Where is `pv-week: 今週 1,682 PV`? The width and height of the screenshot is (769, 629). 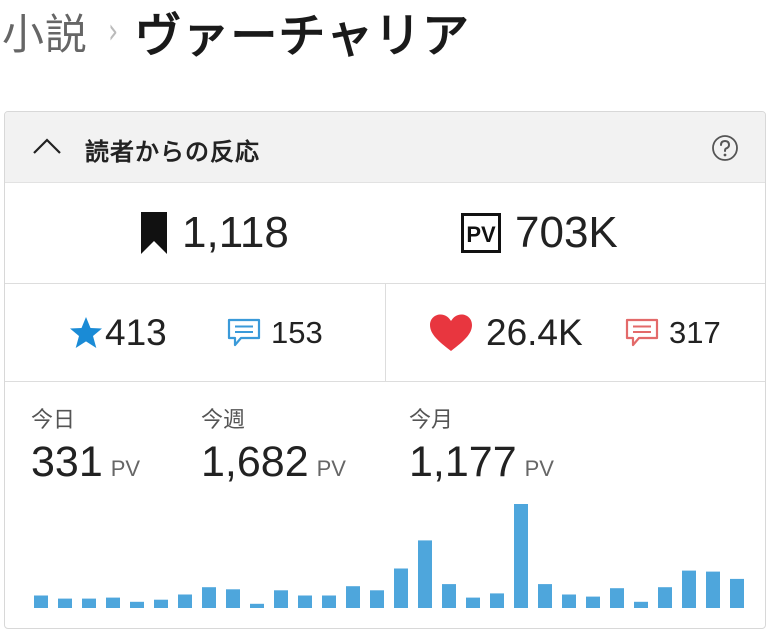
pv-week: 今週 1,682 PV is located at coordinates (273, 444).